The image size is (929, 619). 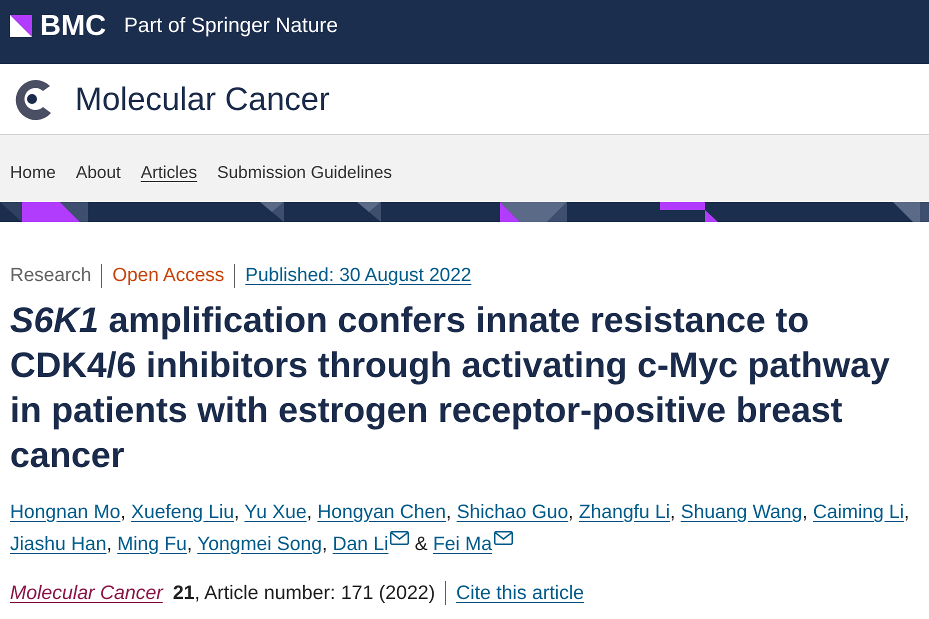 What do you see at coordinates (51, 276) in the screenshot?
I see `article-type-text: Research` at bounding box center [51, 276].